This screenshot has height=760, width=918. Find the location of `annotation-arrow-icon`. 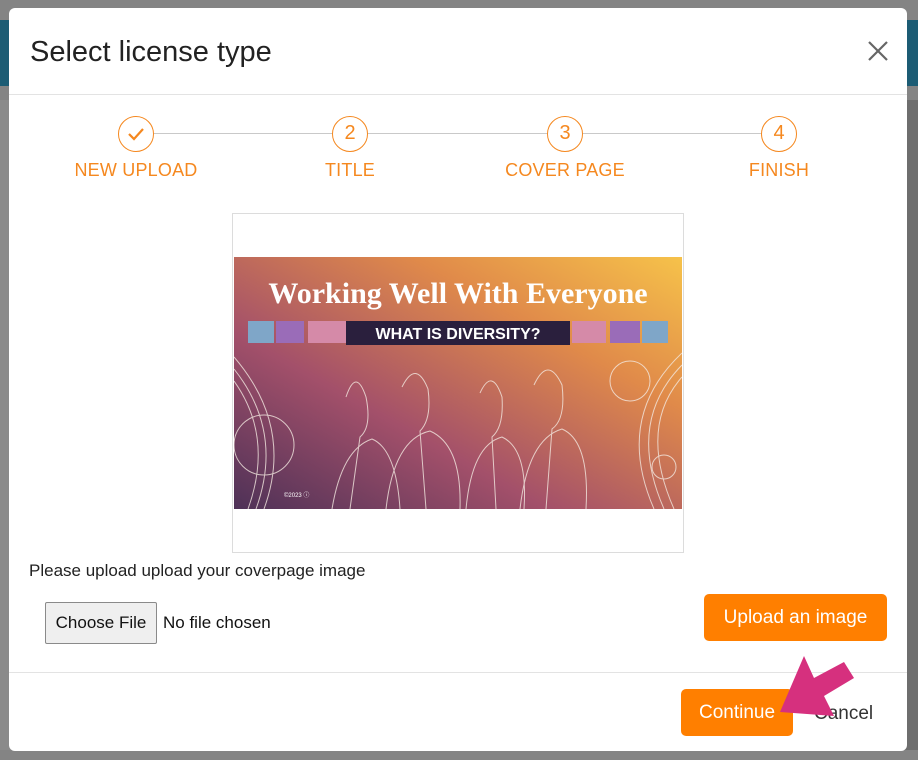

annotation-arrow-icon is located at coordinates (817, 686).